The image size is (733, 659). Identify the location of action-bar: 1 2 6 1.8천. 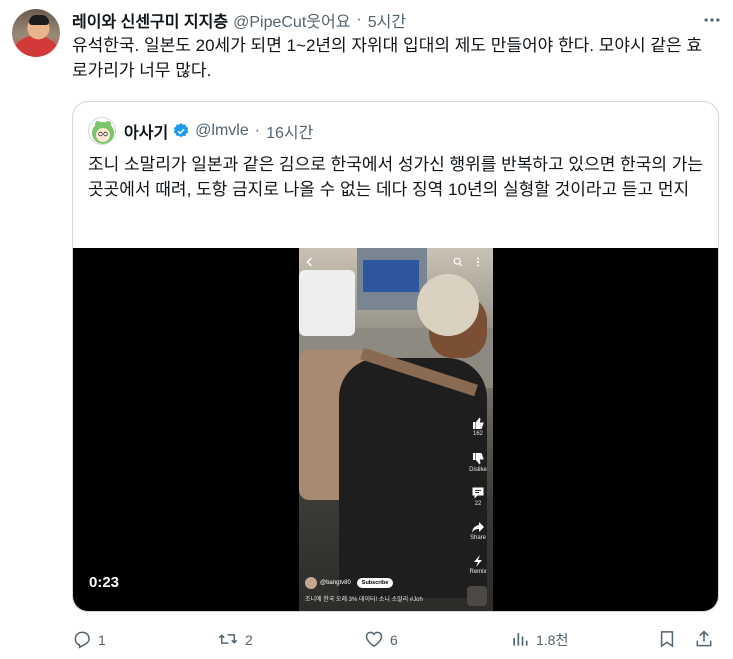
(395, 640).